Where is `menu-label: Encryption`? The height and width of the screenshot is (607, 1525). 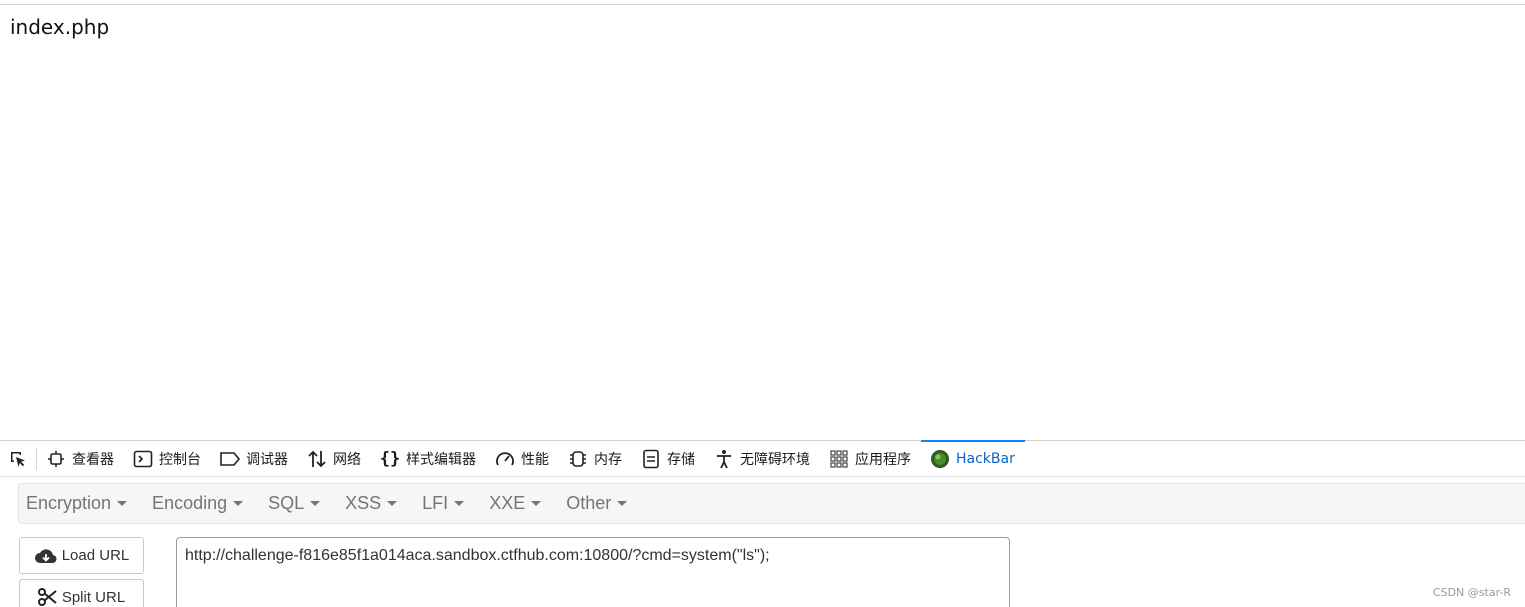 menu-label: Encryption is located at coordinates (69, 503).